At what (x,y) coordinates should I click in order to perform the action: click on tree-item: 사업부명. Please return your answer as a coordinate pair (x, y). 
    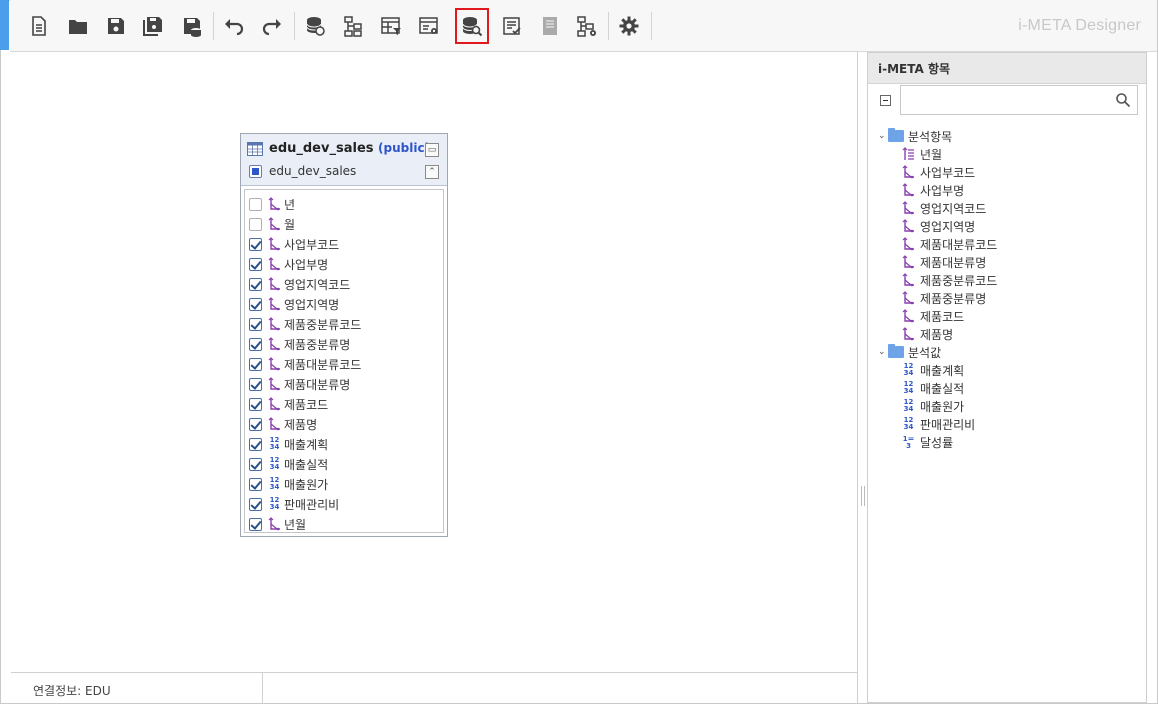
    Looking at the image, I should click on (933, 190).